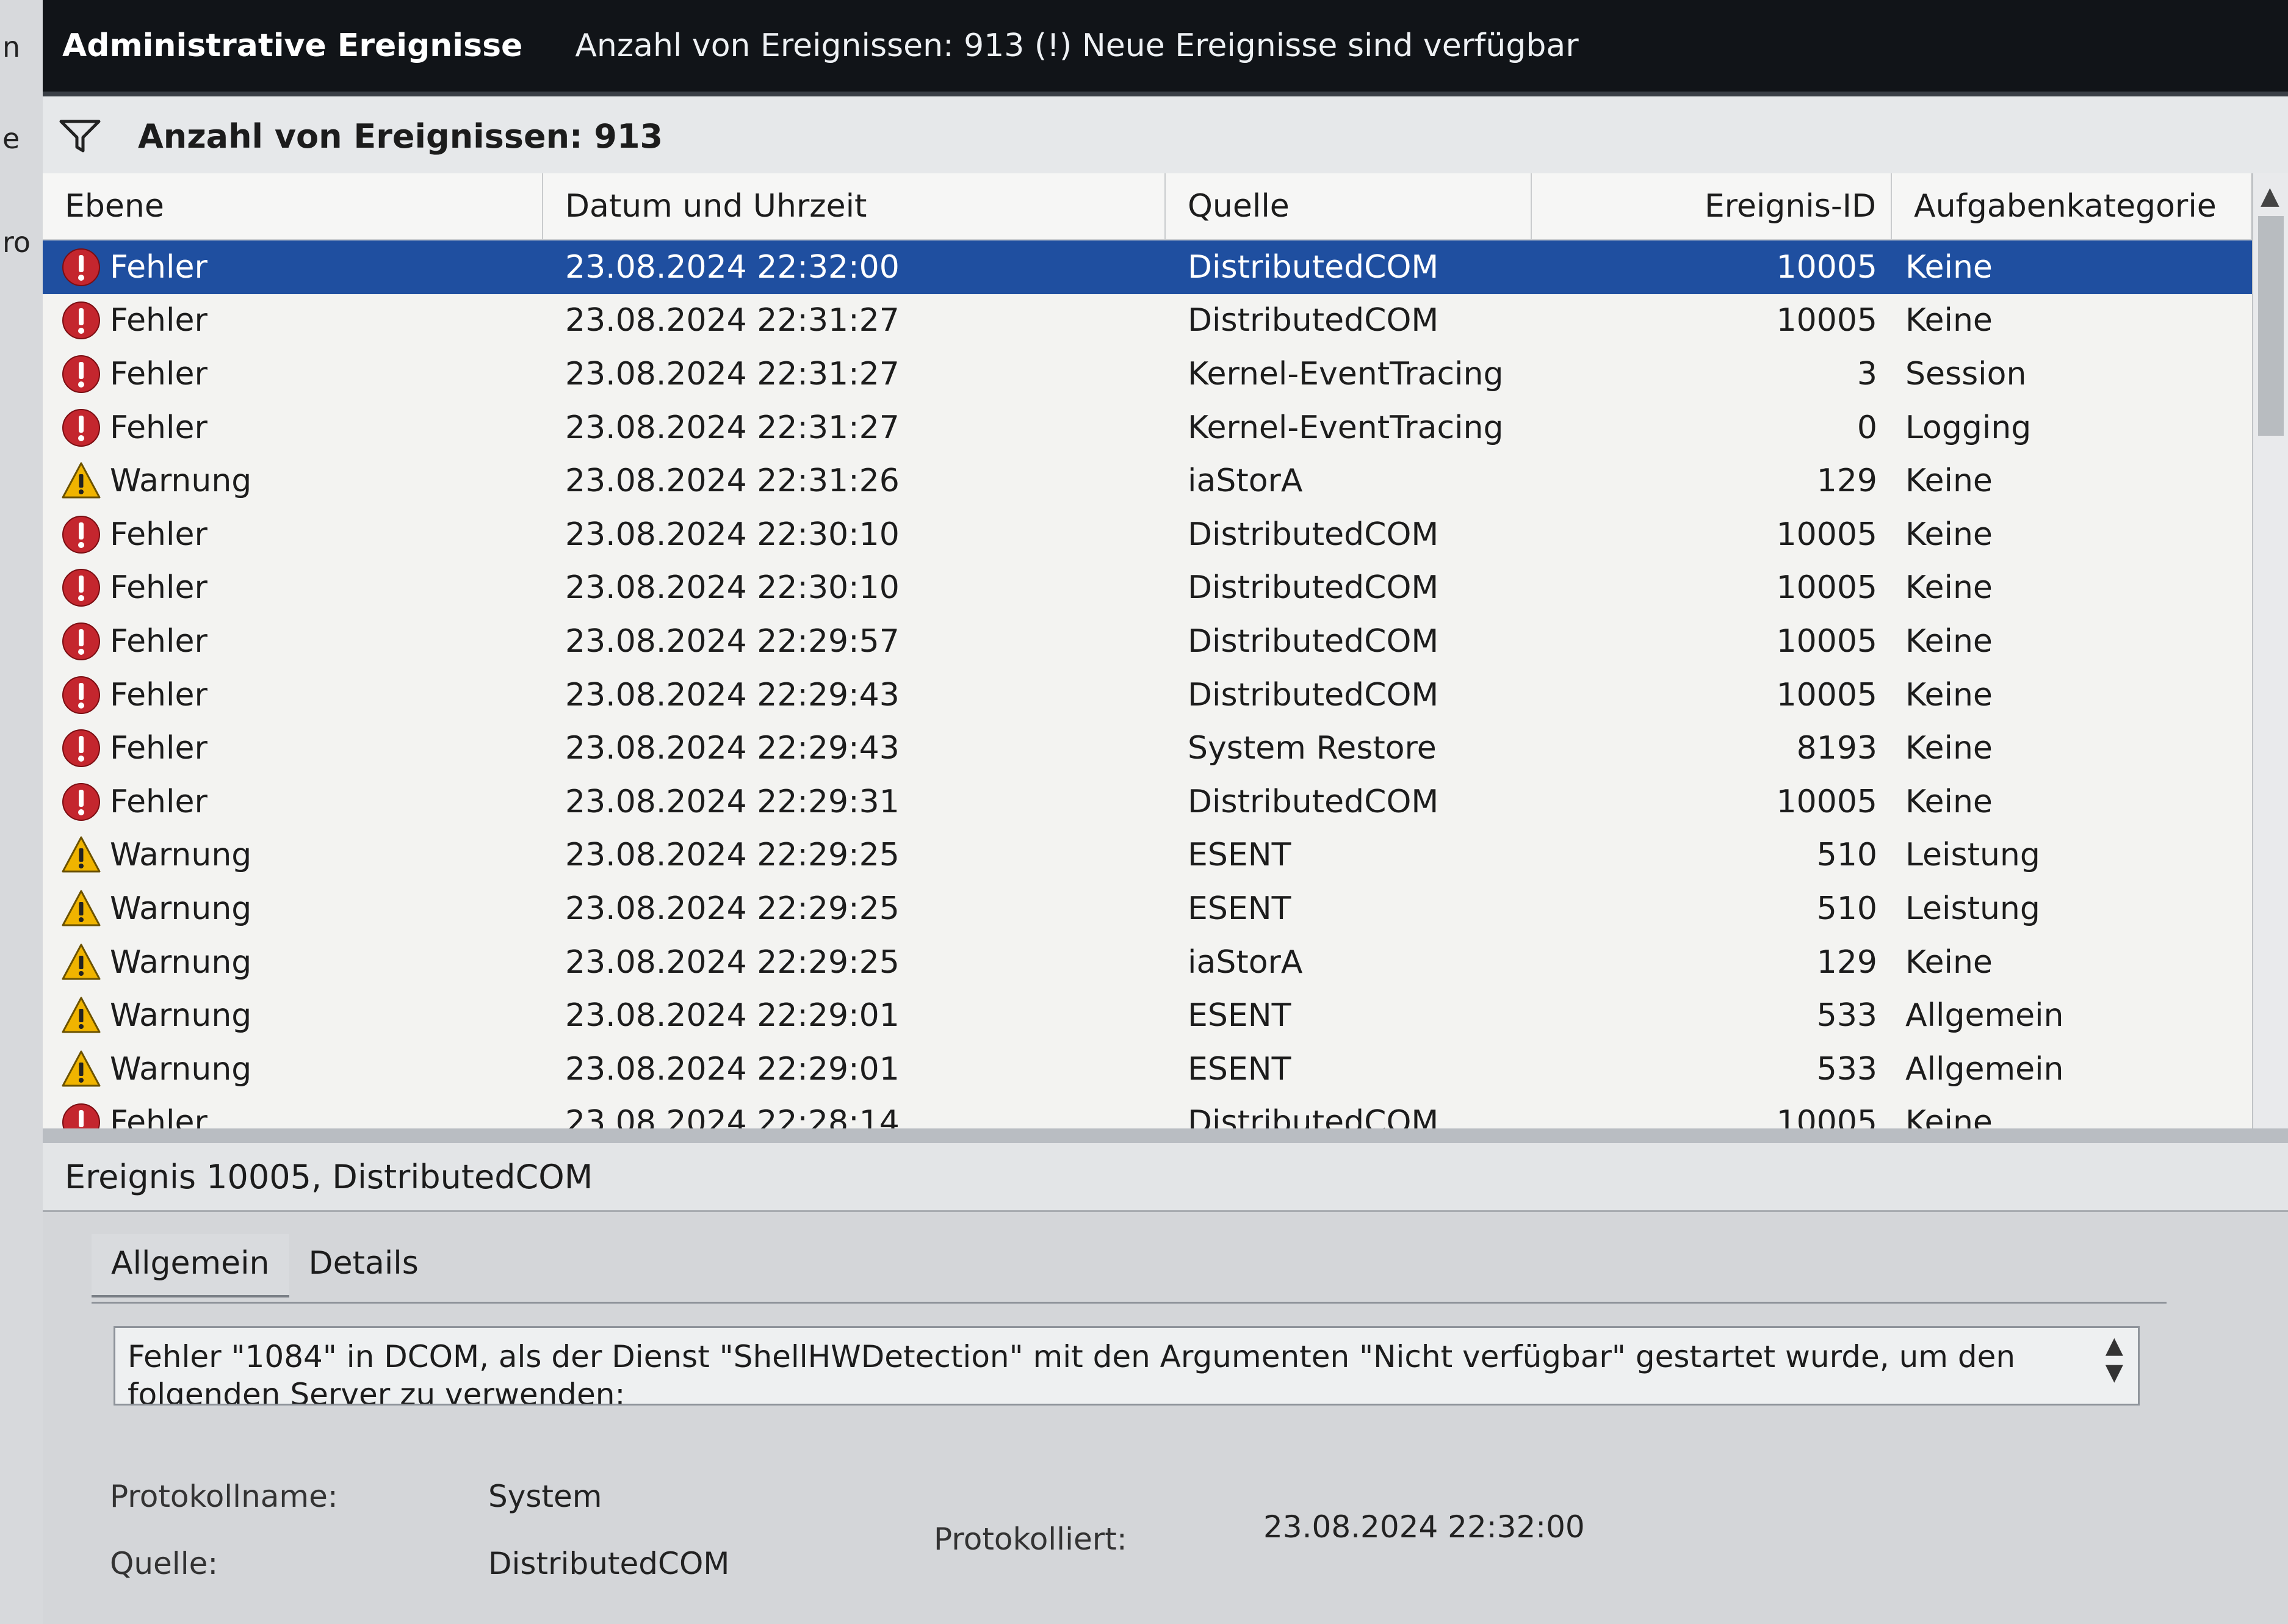  Describe the element at coordinates (190, 1265) in the screenshot. I see `tab-allgemein: Allgemein` at that location.